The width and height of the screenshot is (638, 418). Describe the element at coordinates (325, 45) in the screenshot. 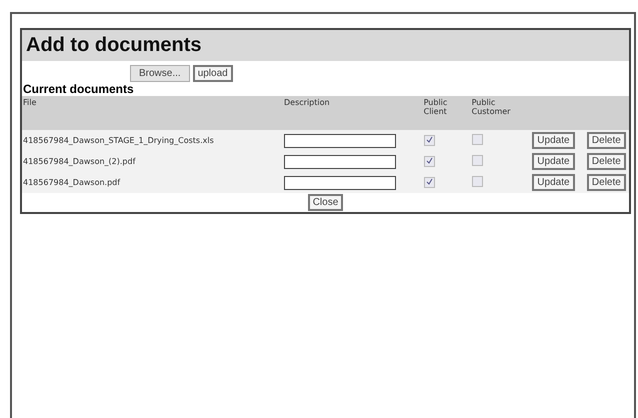

I see `dialog-title: Add to documents` at that location.